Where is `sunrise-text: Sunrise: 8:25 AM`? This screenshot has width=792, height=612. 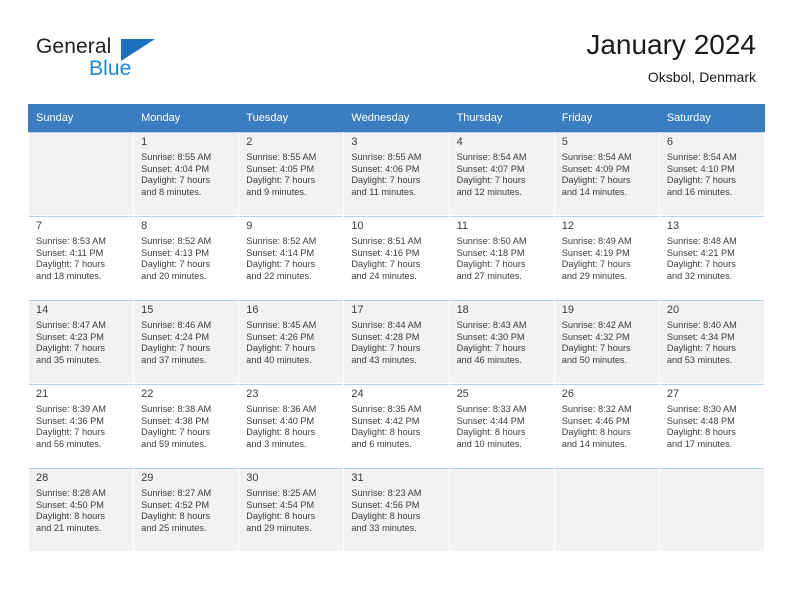
sunrise-text: Sunrise: 8:25 AM is located at coordinates (281, 493).